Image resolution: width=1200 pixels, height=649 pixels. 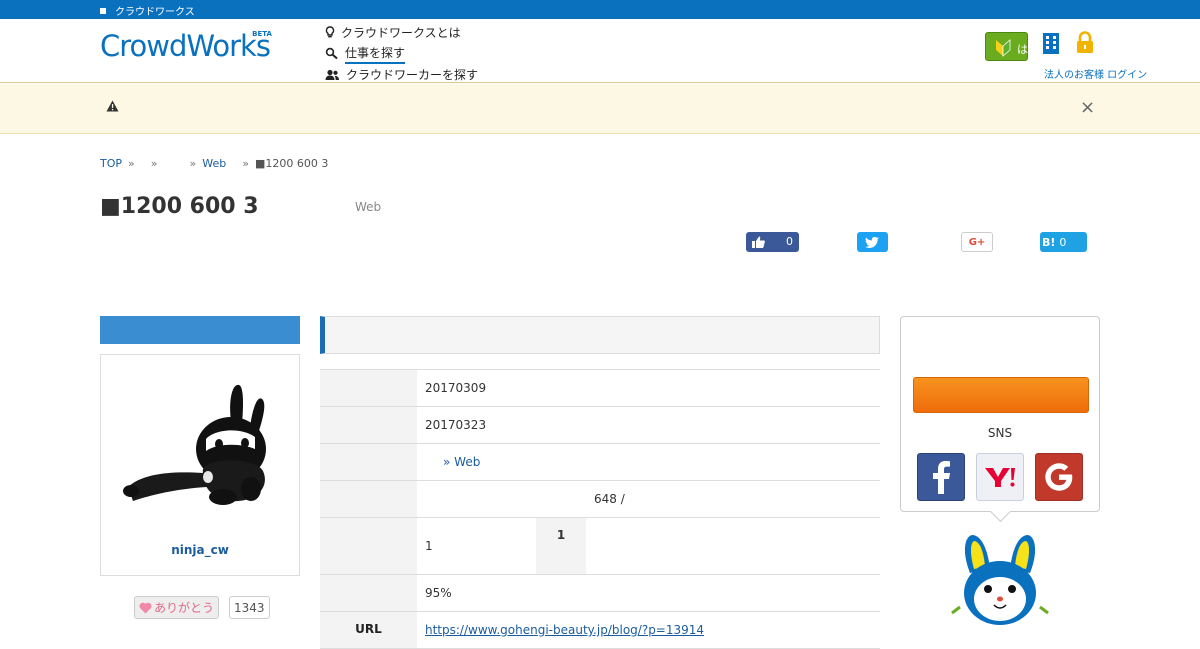 I want to click on table-row: 20170309, so click(x=600, y=388).